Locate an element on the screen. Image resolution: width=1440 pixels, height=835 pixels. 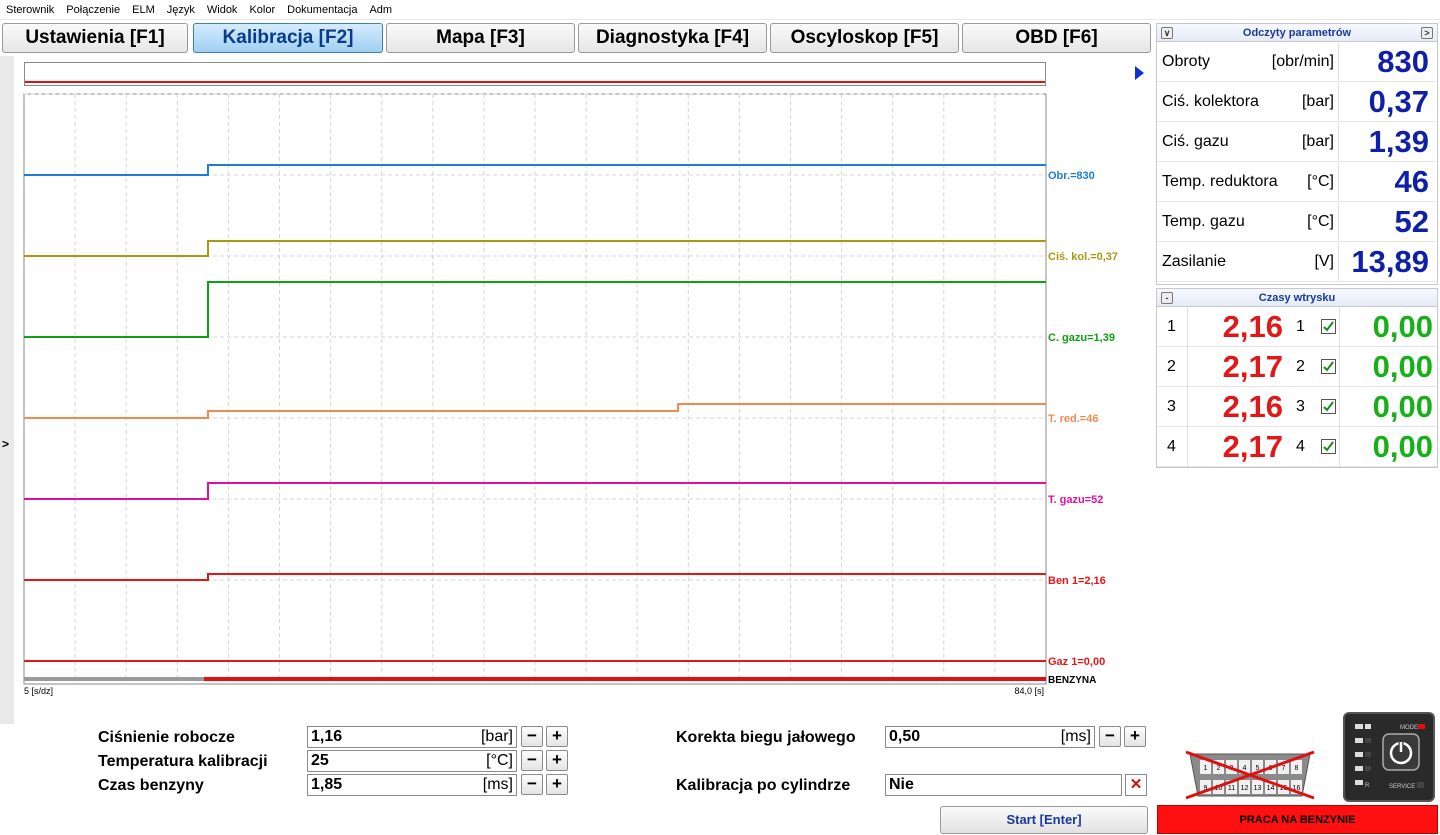
petrol-injector-number: 2 is located at coordinates (1171, 366).